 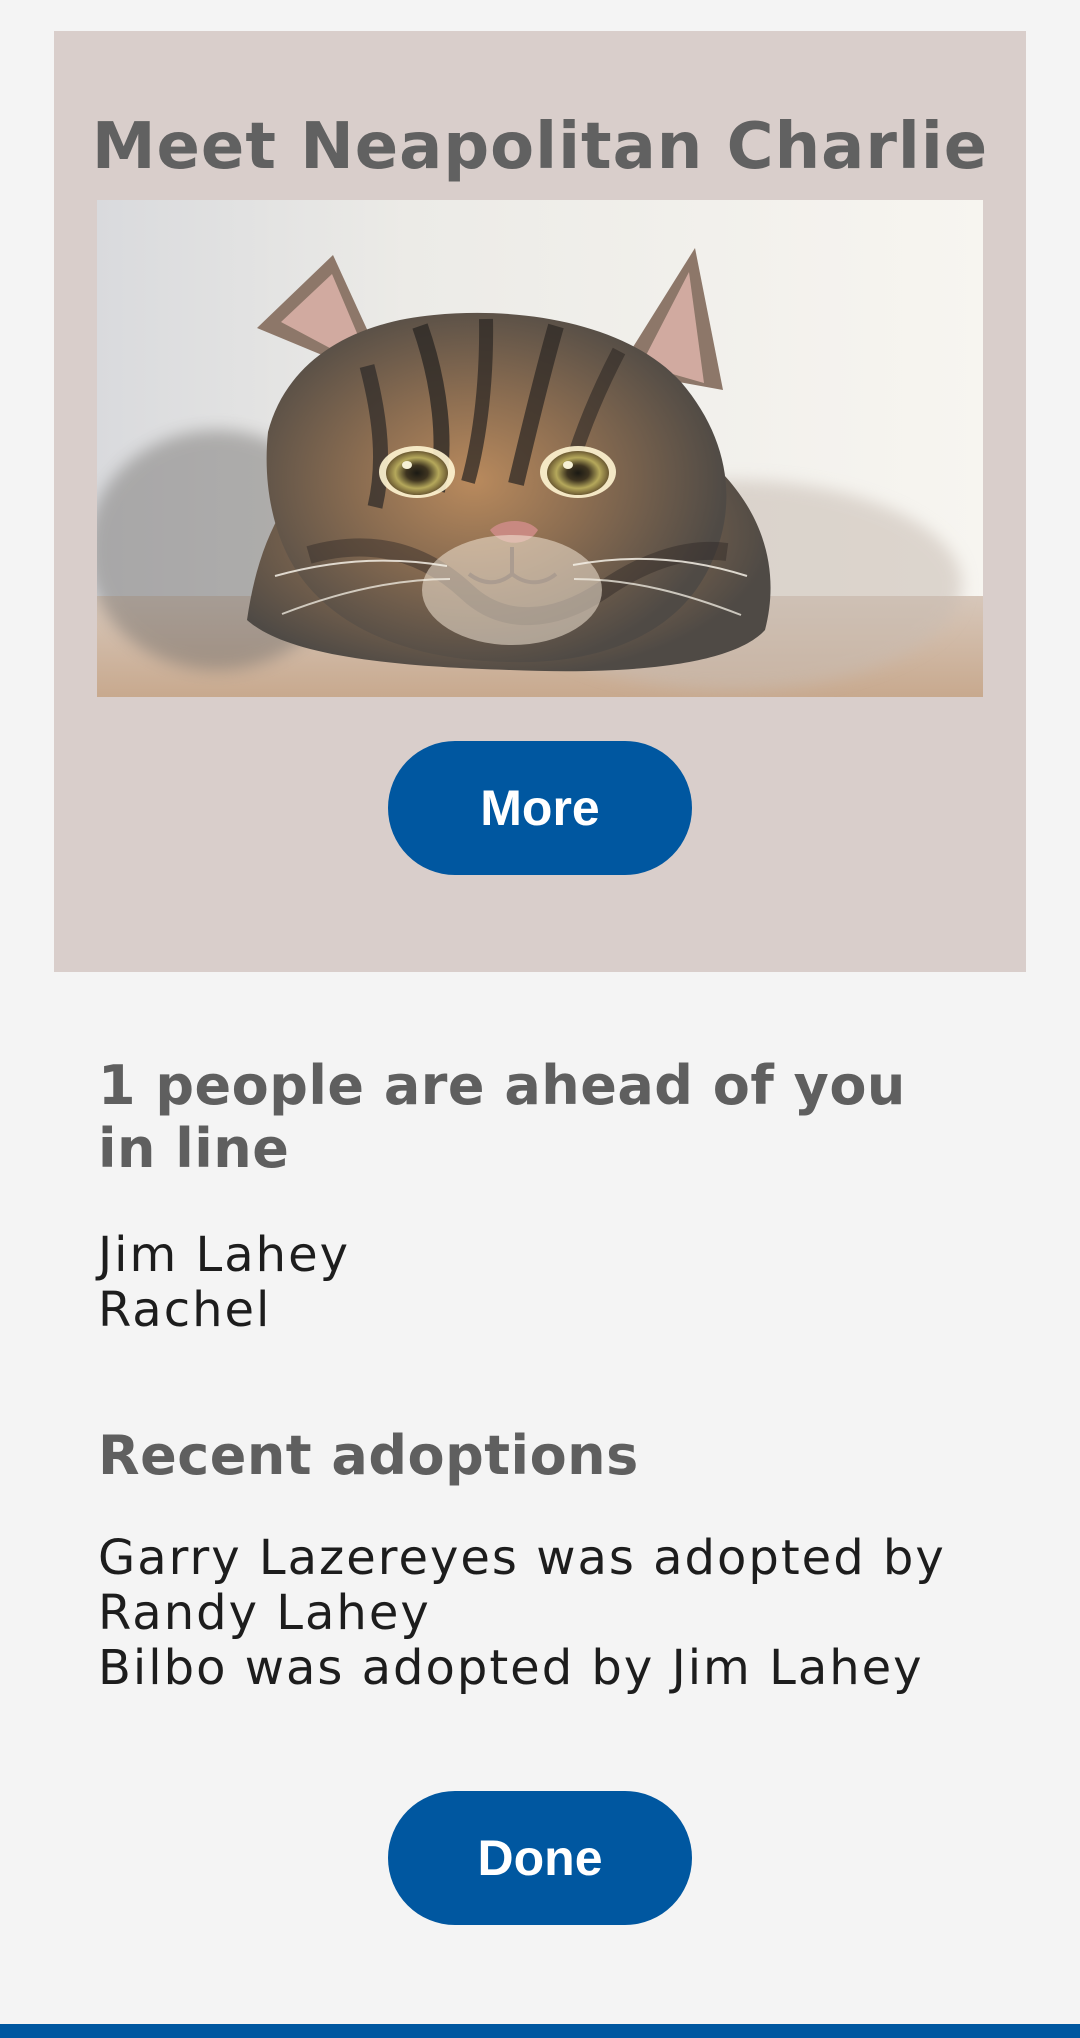 What do you see at coordinates (224, 1255) in the screenshot?
I see `queue-person: Jim Lahey` at bounding box center [224, 1255].